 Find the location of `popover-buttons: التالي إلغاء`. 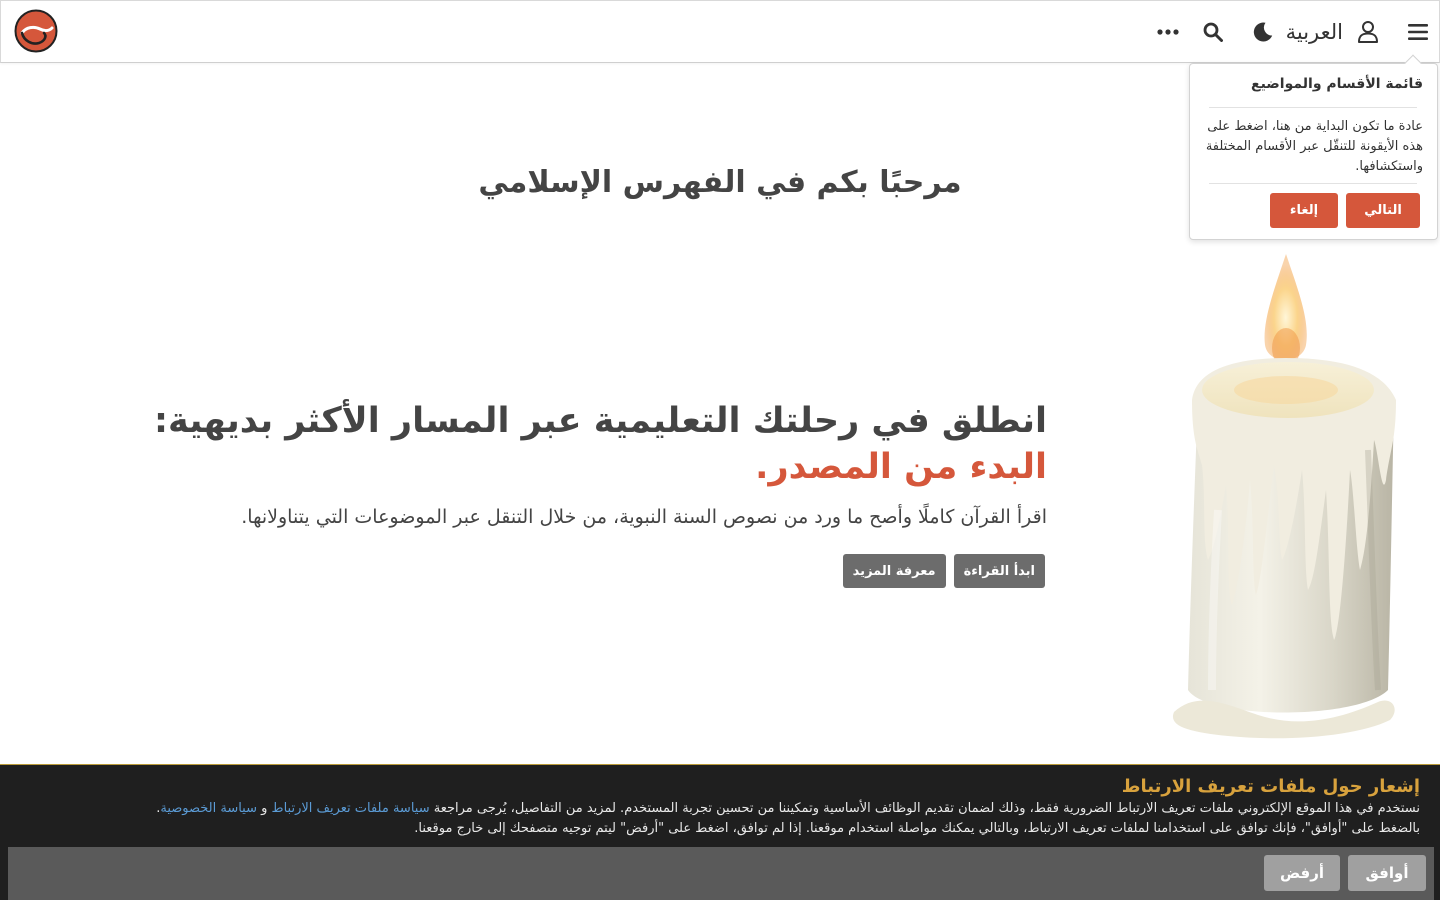

popover-buttons: التالي إلغاء is located at coordinates (1345, 210).